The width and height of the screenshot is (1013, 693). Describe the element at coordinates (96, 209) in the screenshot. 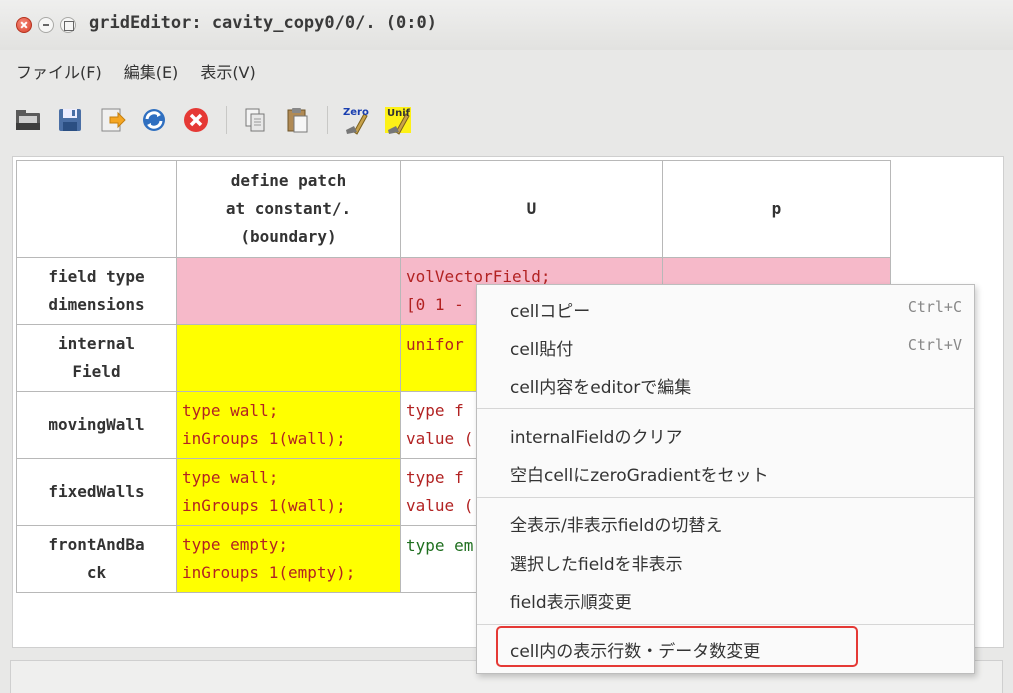

I see `corner-cell` at that location.